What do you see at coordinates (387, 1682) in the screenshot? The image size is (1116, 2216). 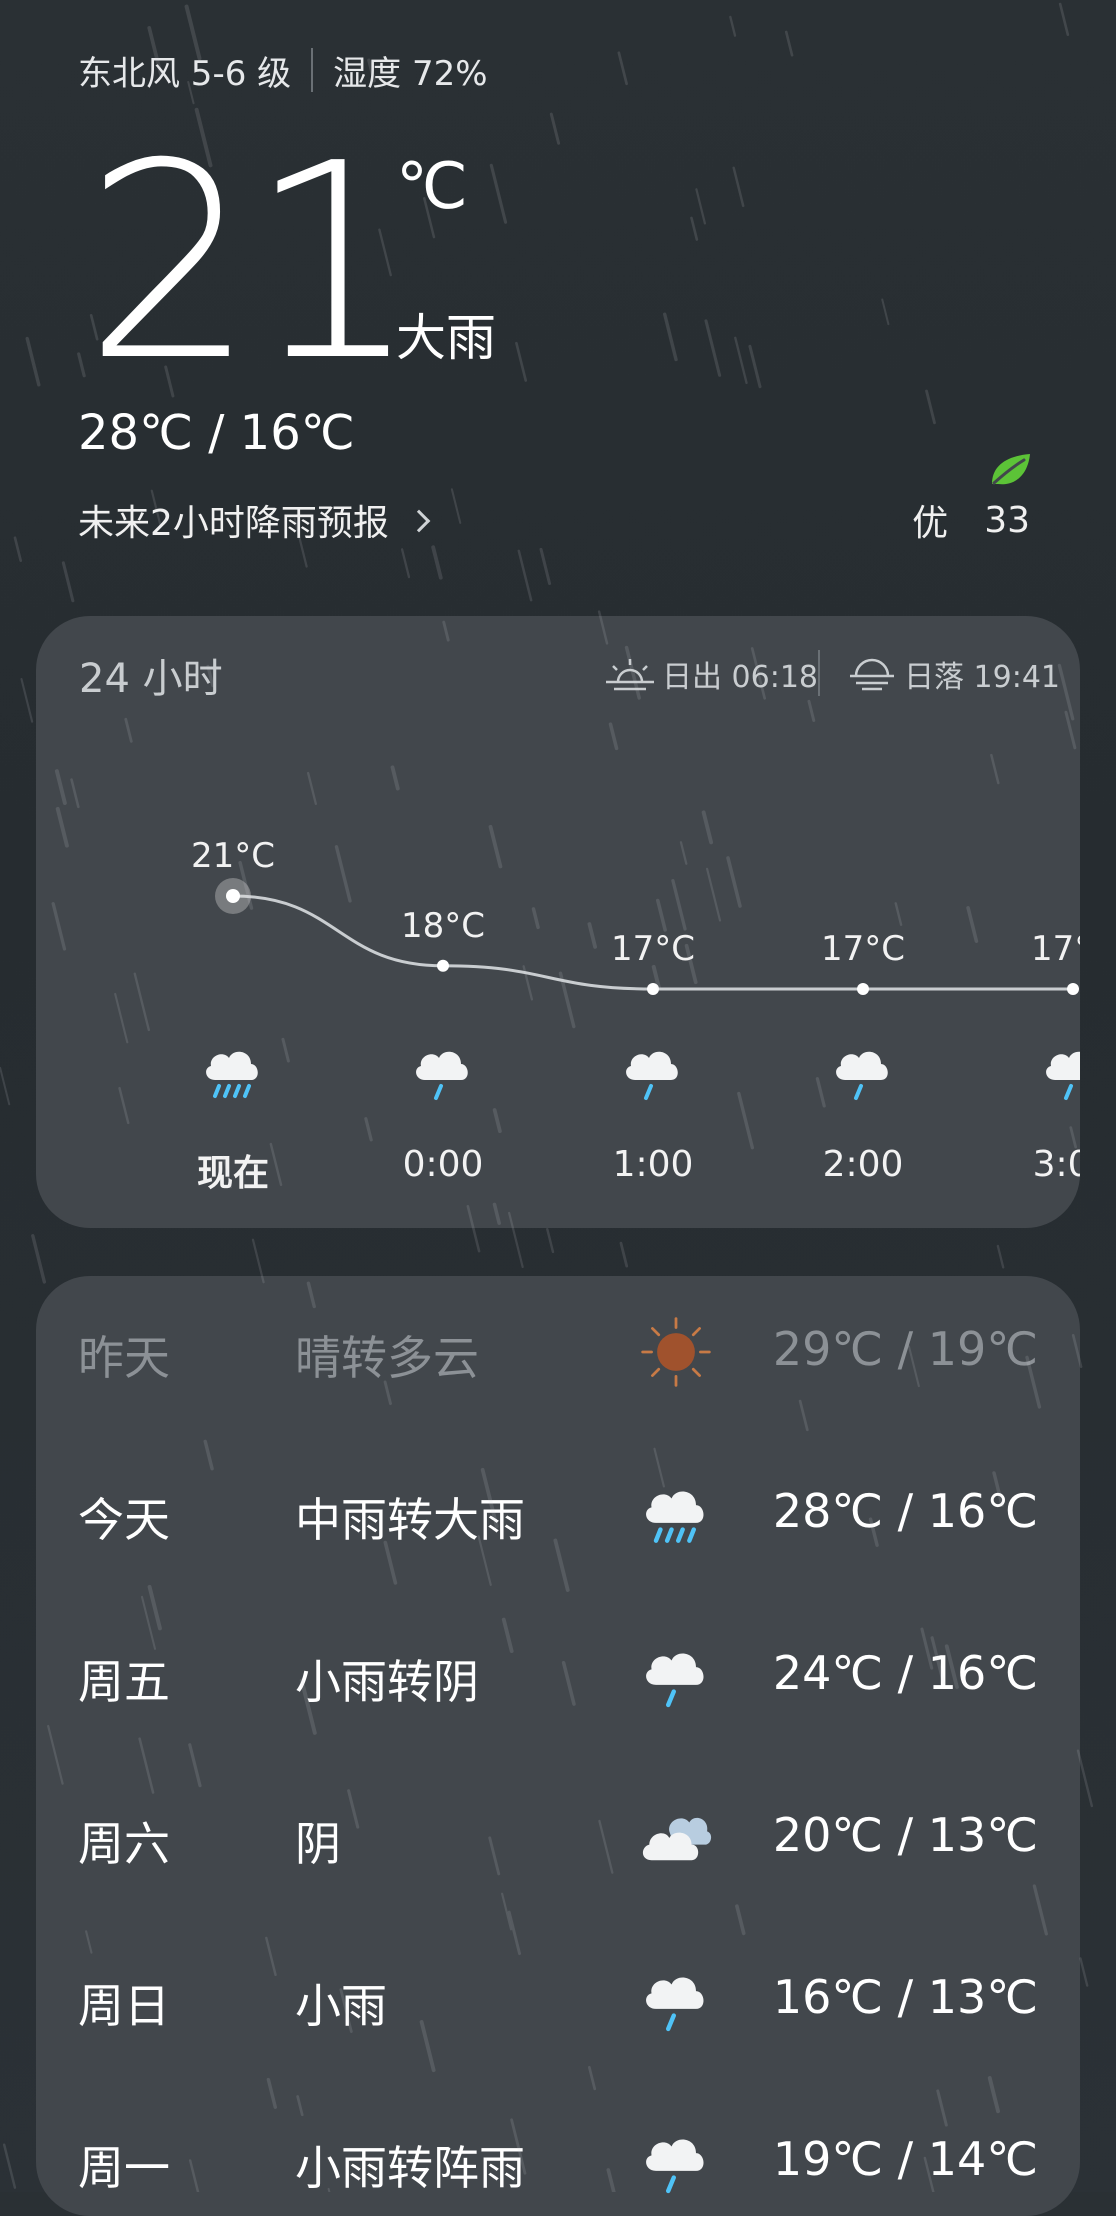 I see `day-condition: 小雨转阴` at bounding box center [387, 1682].